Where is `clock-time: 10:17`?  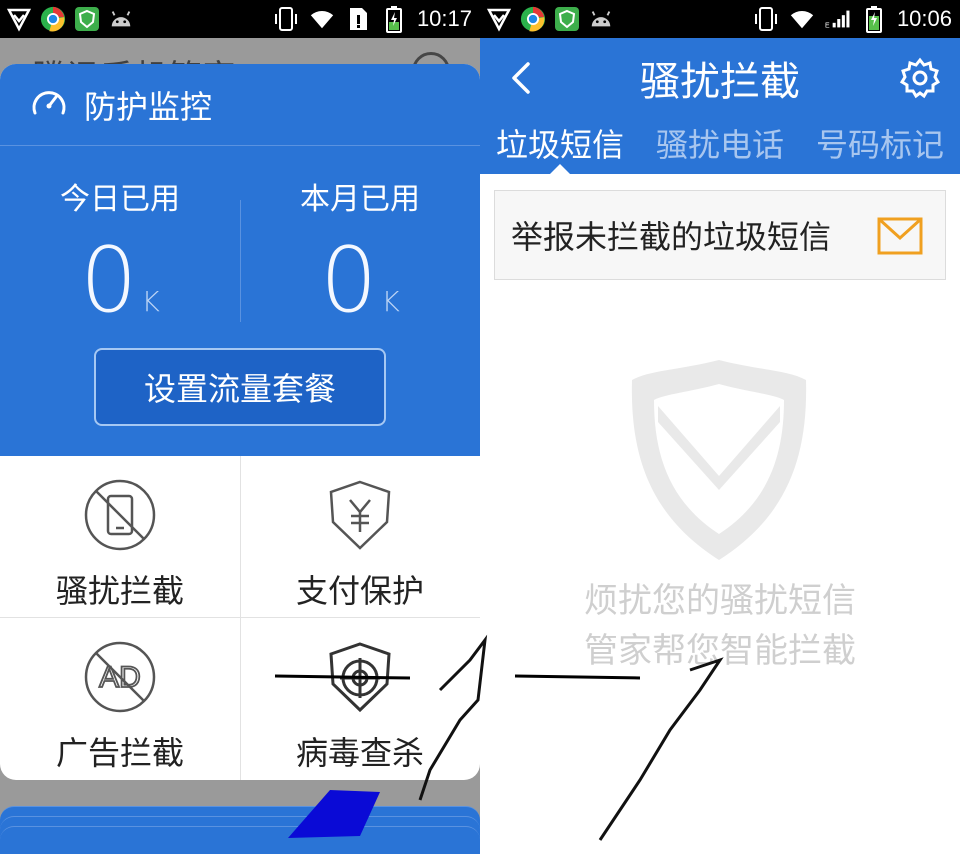
clock-time: 10:17 is located at coordinates (444, 18).